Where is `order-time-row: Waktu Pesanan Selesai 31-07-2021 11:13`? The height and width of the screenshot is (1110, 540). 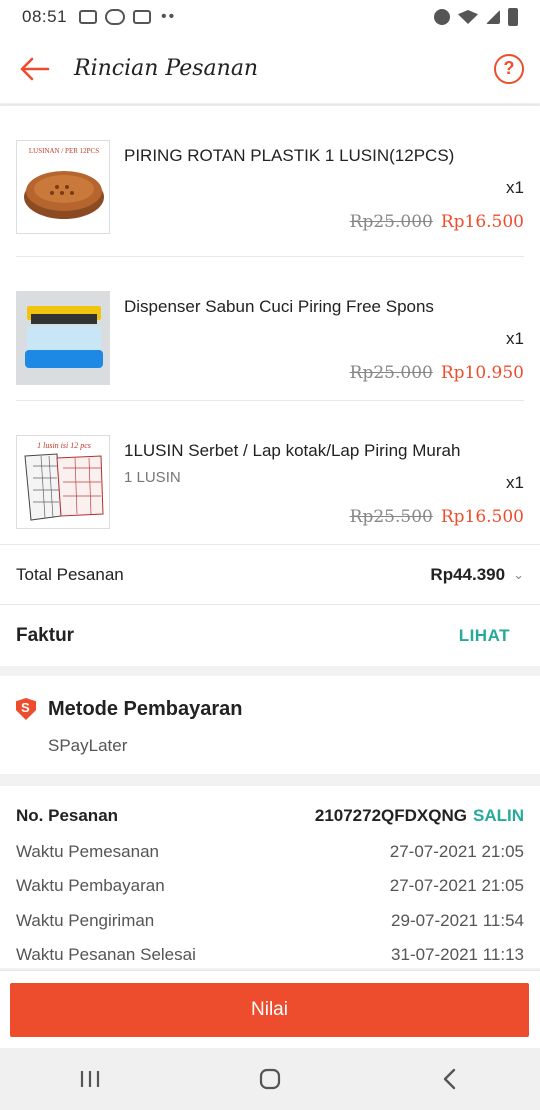 order-time-row: Waktu Pesanan Selesai 31-07-2021 11:13 is located at coordinates (270, 955).